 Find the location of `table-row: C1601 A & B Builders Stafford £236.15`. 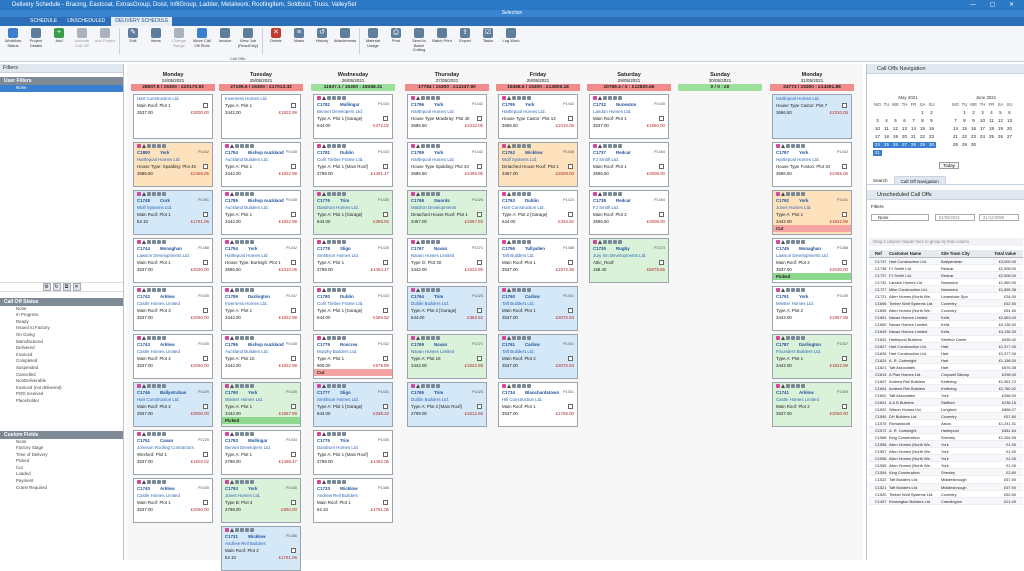

table-row: C1601 A & B Builders Stafford £236.15 is located at coordinates (946, 402).